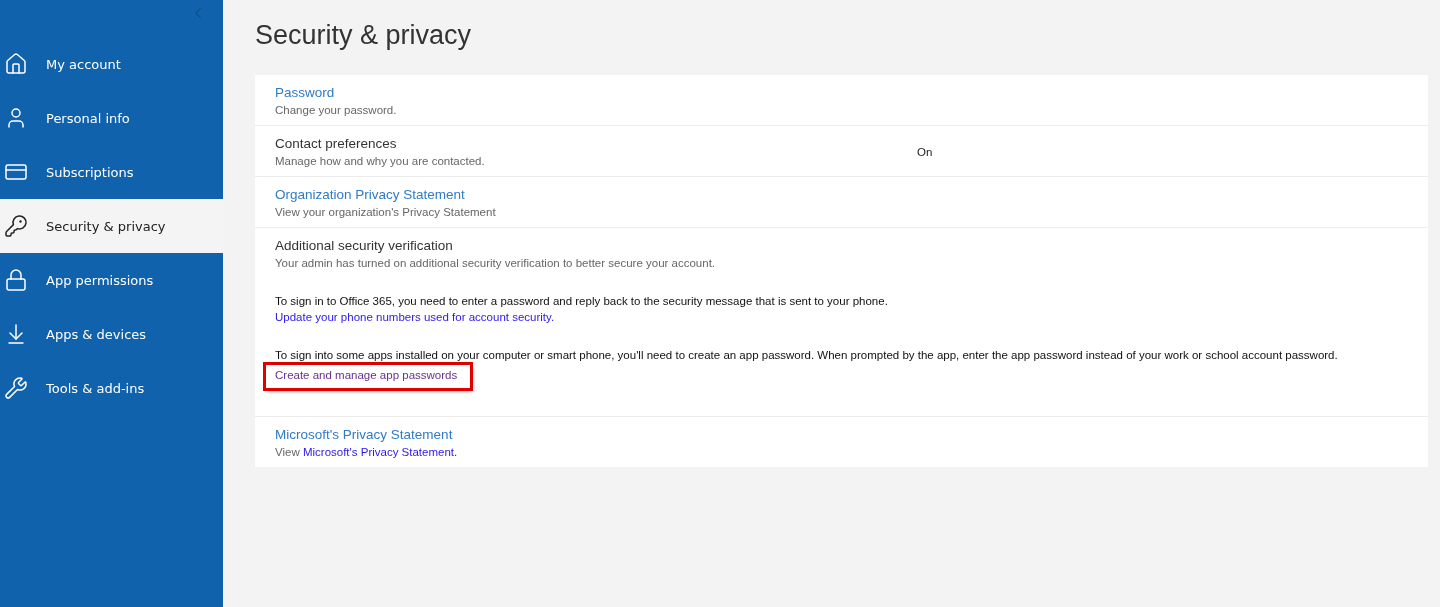 Image resolution: width=1440 pixels, height=607 pixels. I want to click on setting-value: On, so click(925, 151).